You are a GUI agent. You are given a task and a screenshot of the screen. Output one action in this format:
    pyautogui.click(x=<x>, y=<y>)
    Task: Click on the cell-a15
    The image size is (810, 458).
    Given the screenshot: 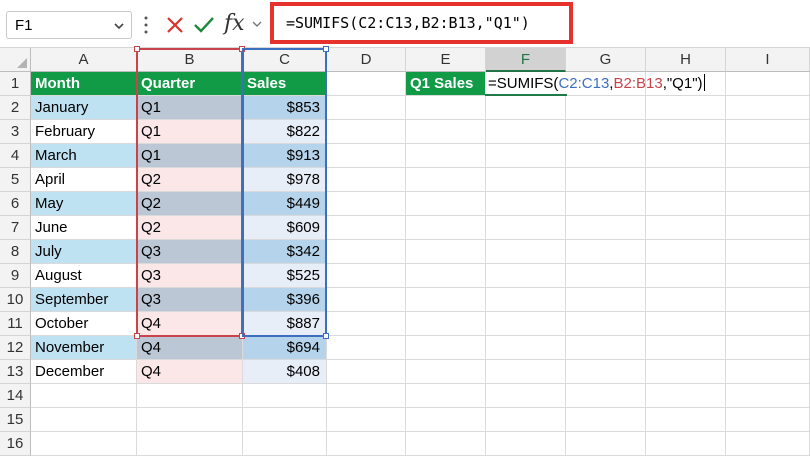 What is the action you would take?
    pyautogui.click(x=84, y=420)
    